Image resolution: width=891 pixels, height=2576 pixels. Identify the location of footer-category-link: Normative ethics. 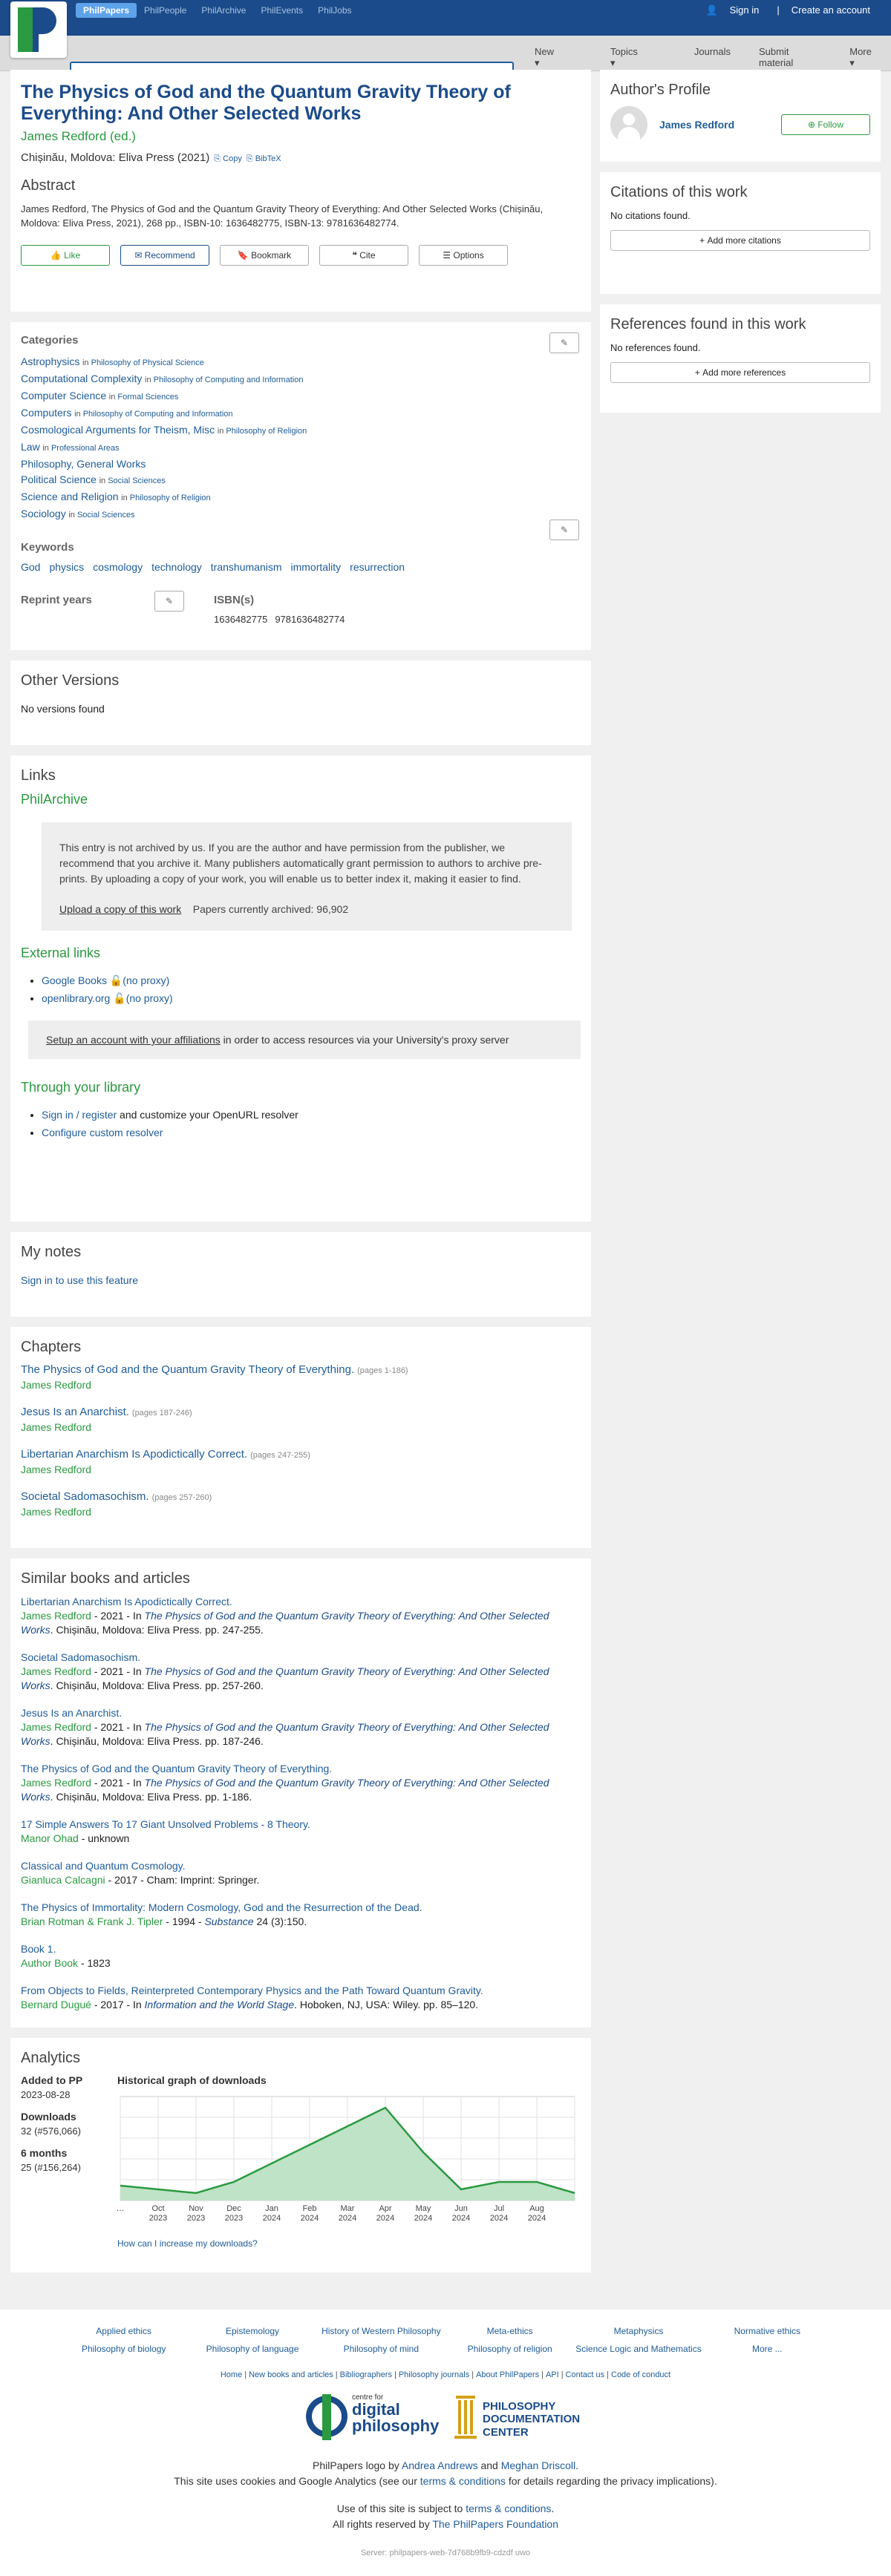
(768, 2331).